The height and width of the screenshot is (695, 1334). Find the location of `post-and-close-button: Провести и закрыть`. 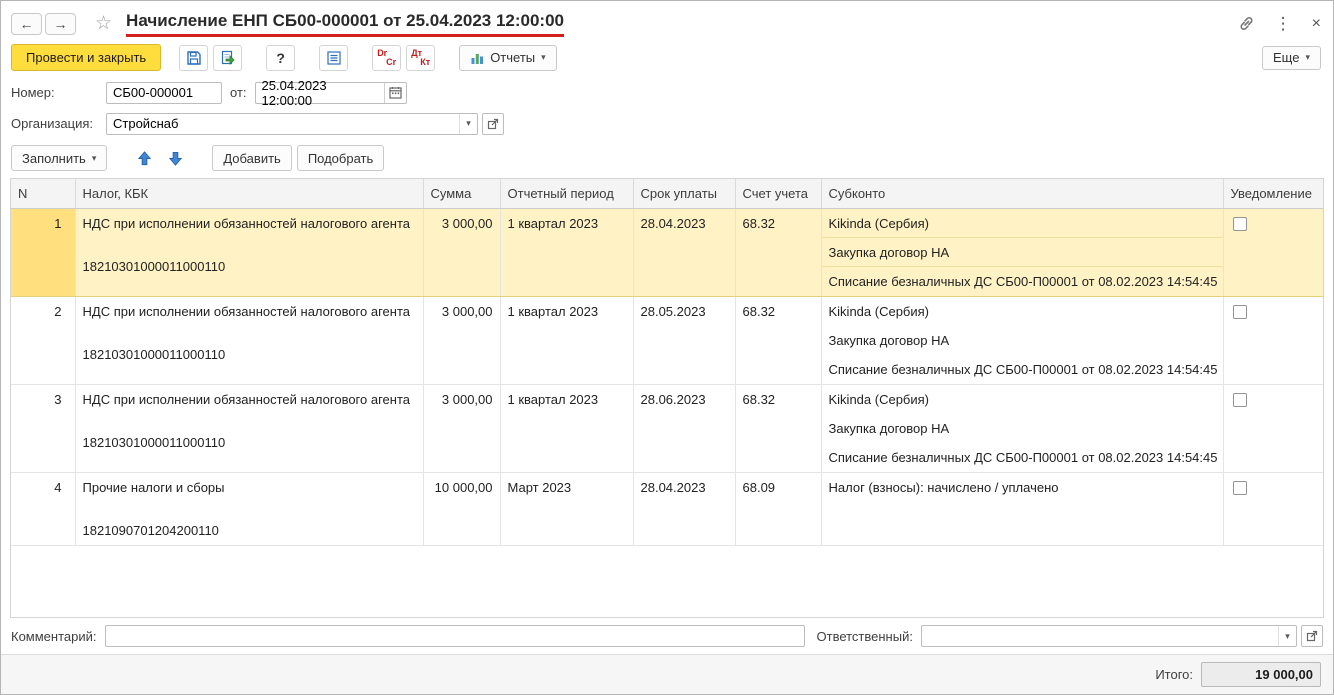

post-and-close-button: Провести и закрыть is located at coordinates (86, 57).